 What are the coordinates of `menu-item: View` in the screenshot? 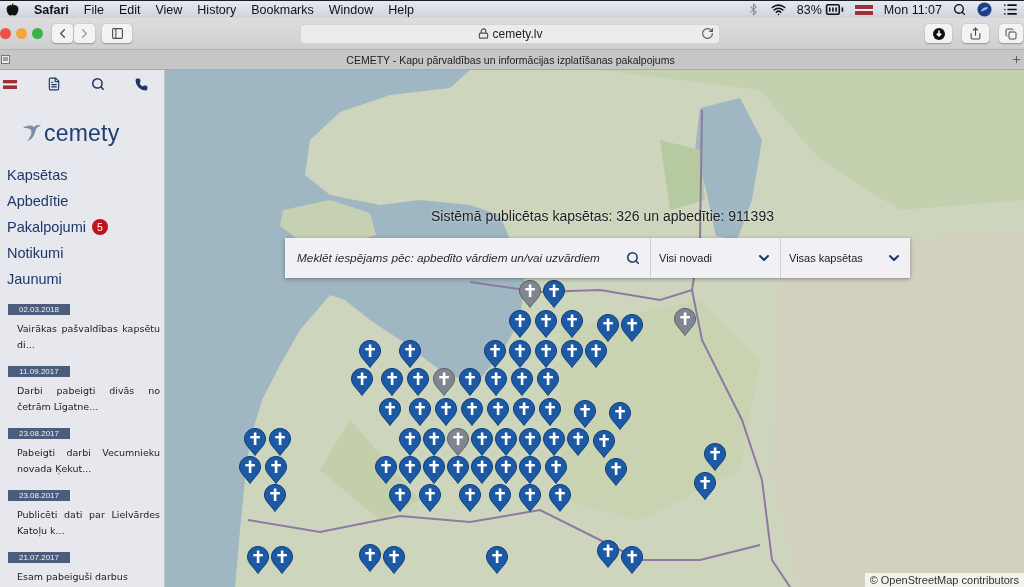 It's located at (169, 9).